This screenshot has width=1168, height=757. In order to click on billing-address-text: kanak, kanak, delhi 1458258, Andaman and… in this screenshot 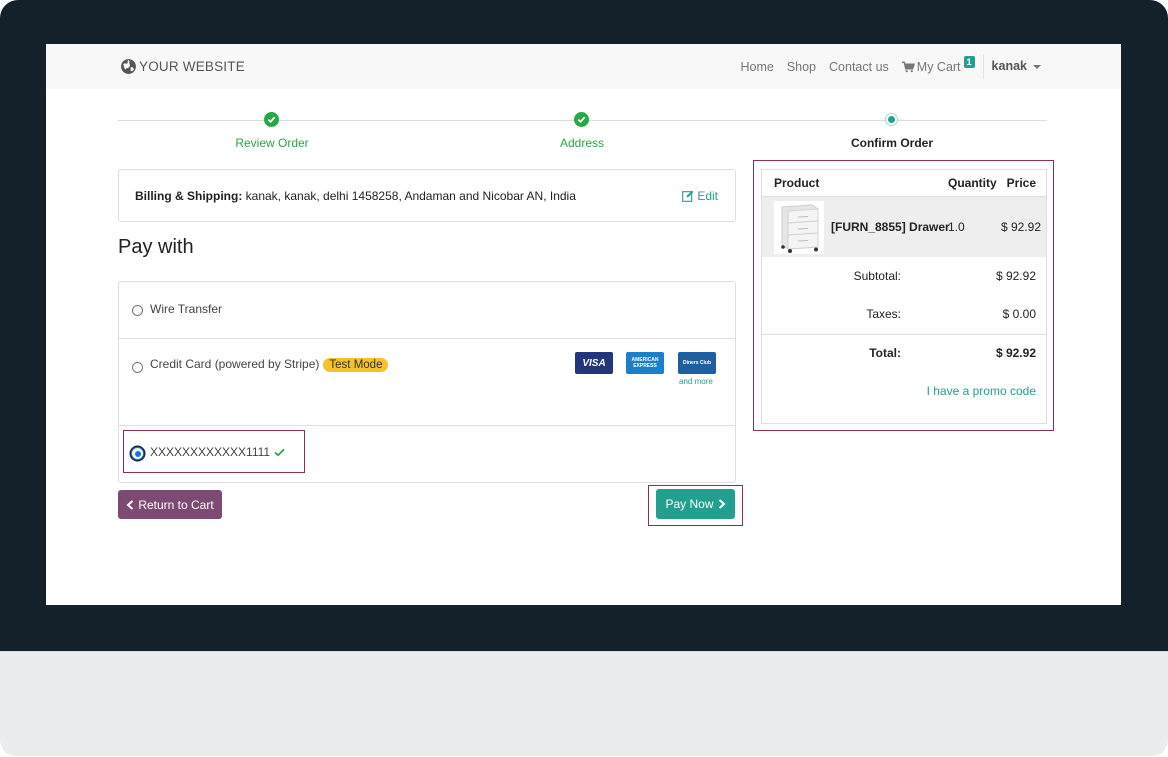, I will do `click(409, 196)`.